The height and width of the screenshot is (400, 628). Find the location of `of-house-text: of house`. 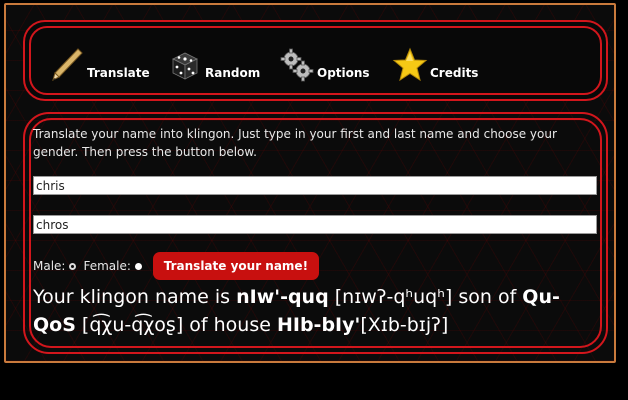

of-house-text: of house is located at coordinates (230, 325).